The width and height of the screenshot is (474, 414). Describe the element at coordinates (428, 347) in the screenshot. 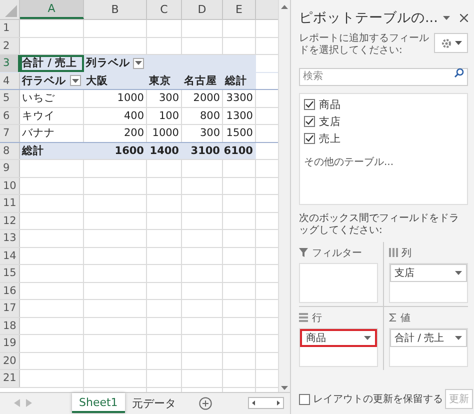

I see `drop-area: 合計 / 売上` at that location.